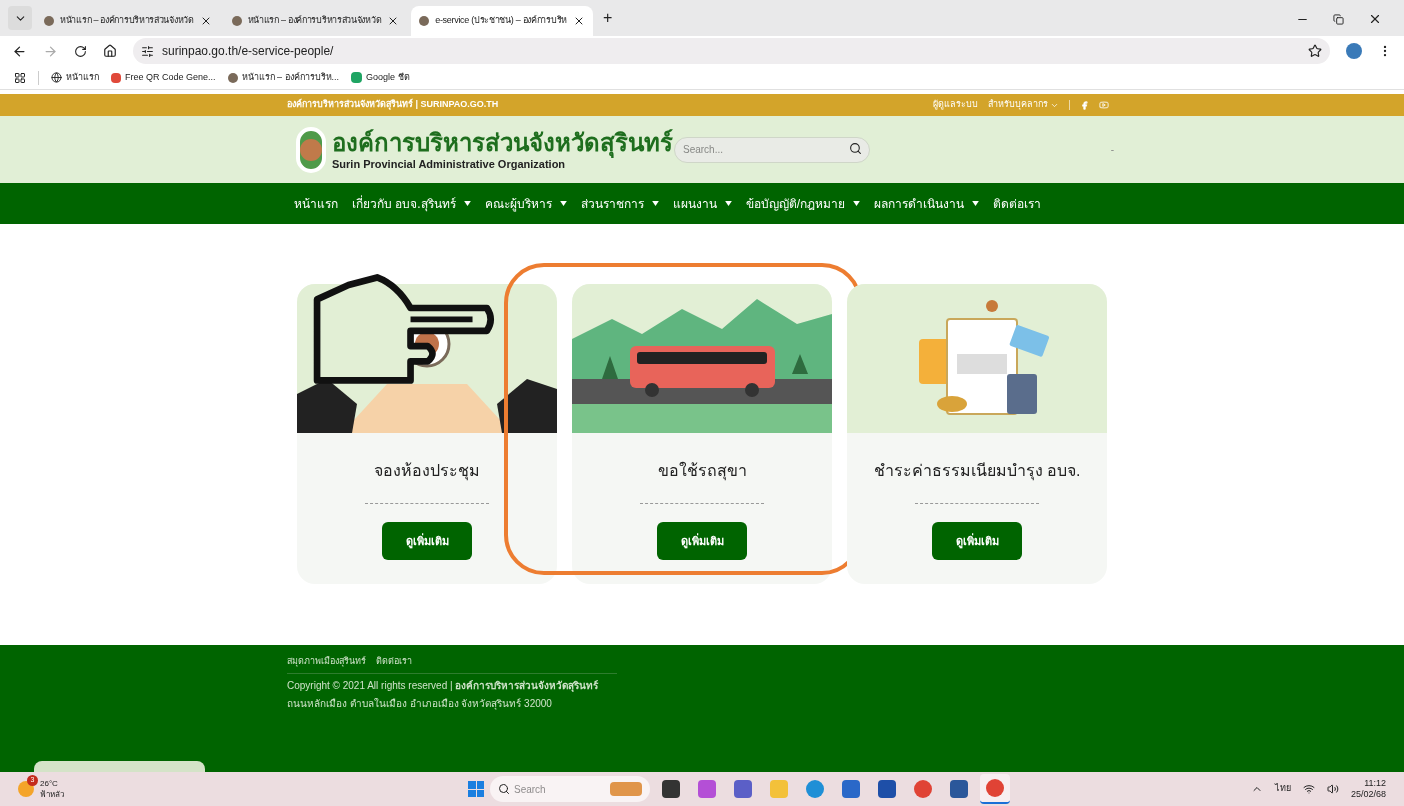  Describe the element at coordinates (1017, 203) in the screenshot. I see `nav-item: ติดต่อเรา` at that location.